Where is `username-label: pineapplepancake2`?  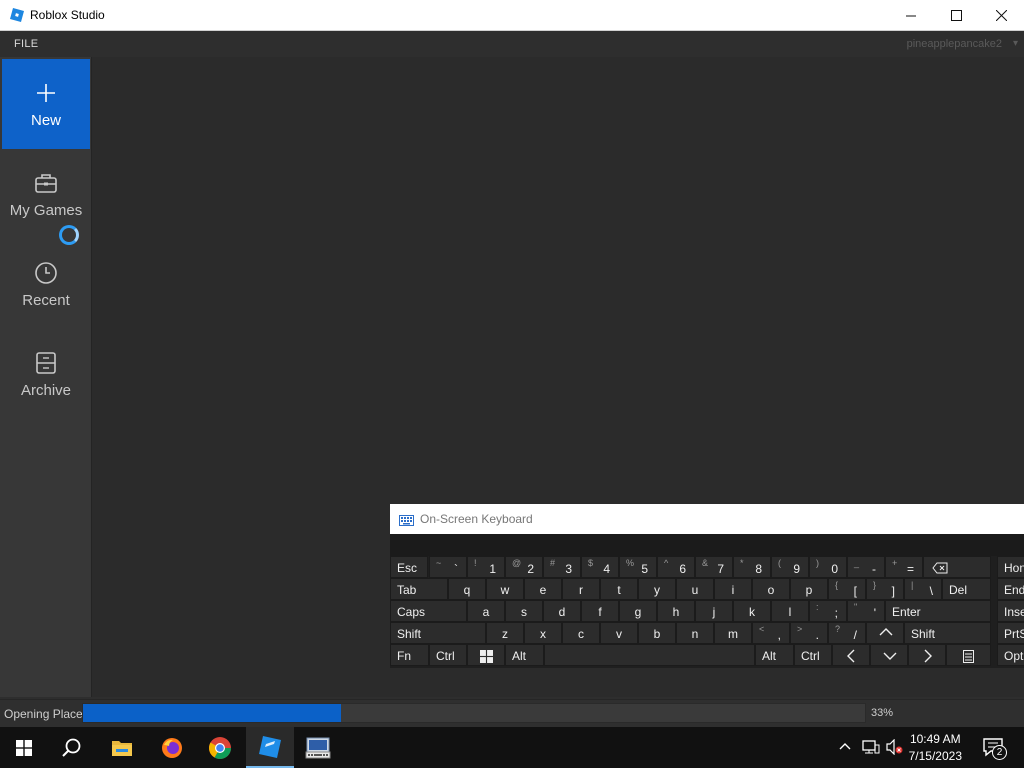 username-label: pineapplepancake2 is located at coordinates (954, 44).